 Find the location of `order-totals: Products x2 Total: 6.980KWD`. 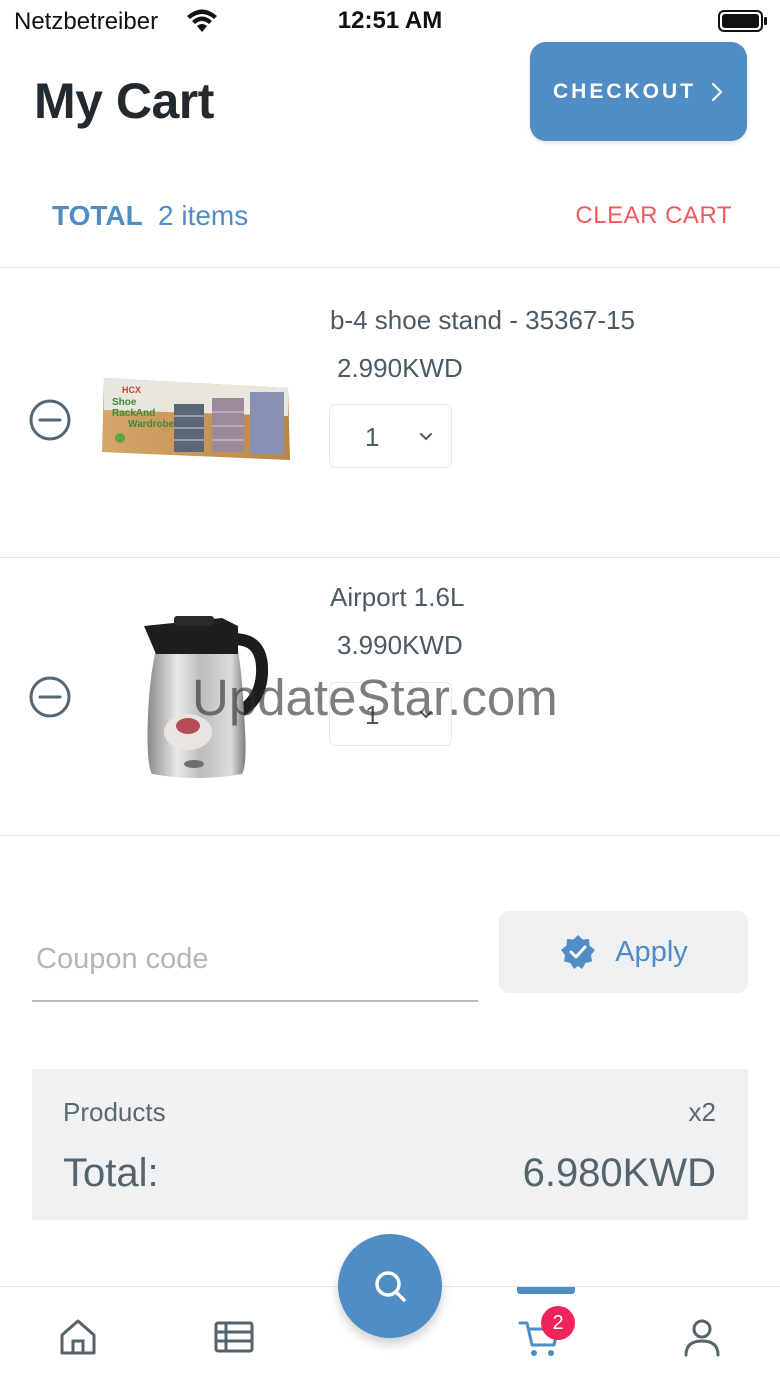

order-totals: Products x2 Total: 6.980KWD is located at coordinates (390, 1144).